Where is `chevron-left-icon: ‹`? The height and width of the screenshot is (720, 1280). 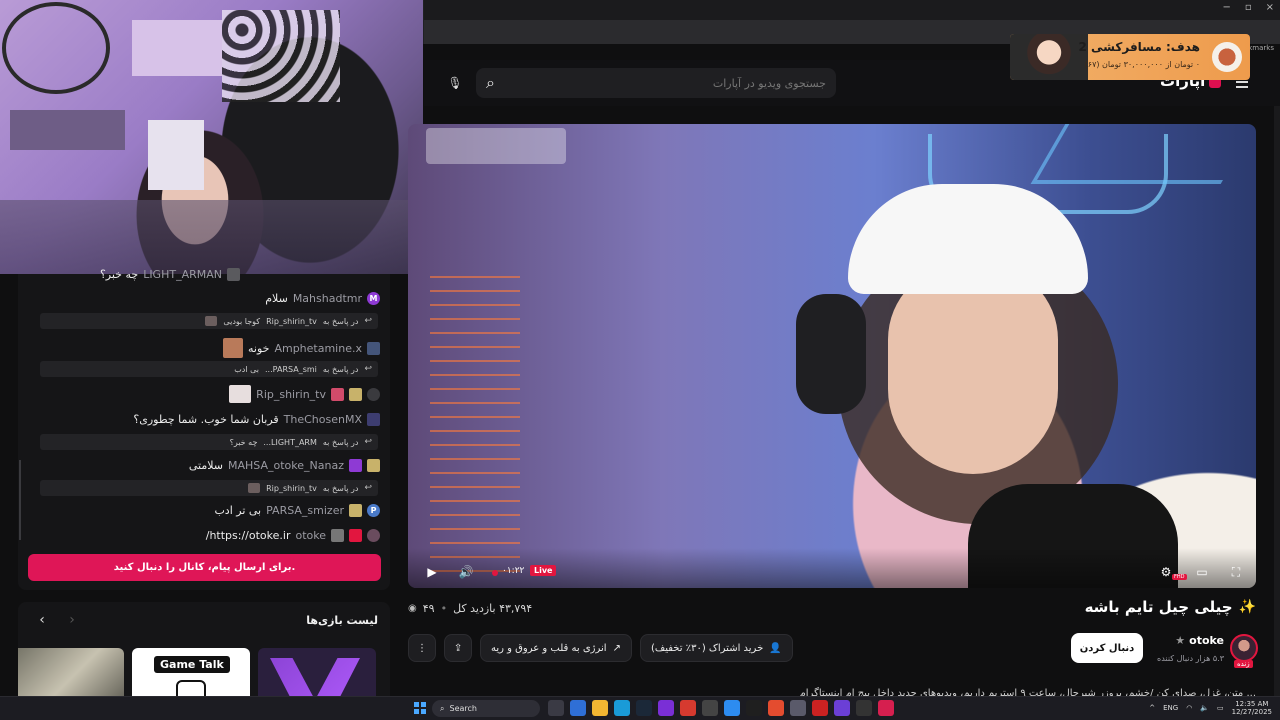 chevron-left-icon: ‹ is located at coordinates (42, 620).